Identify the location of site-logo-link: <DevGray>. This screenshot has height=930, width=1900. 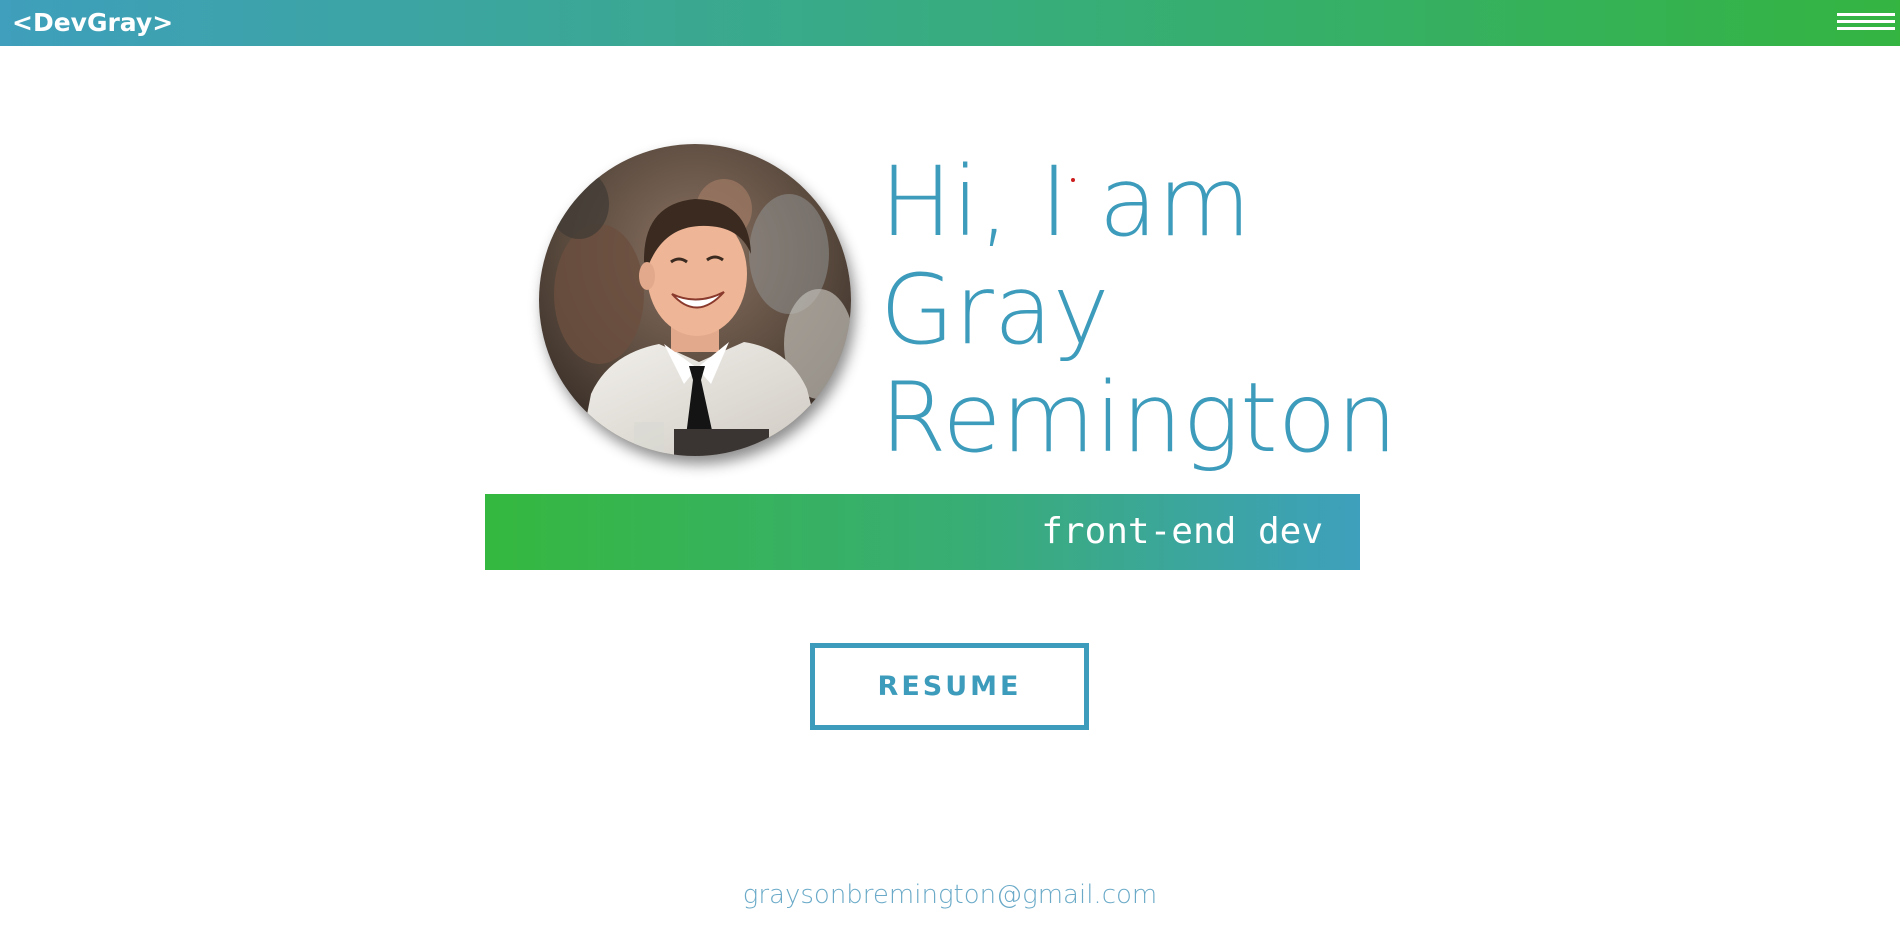
(92, 23).